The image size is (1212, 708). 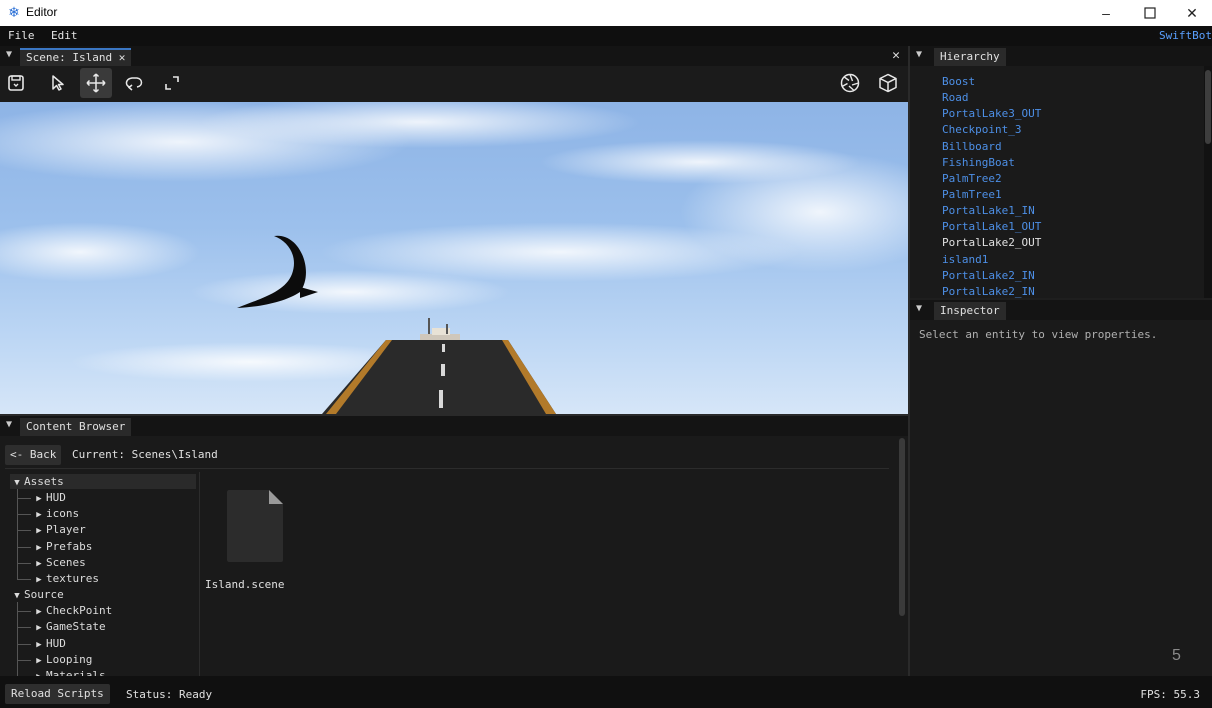 I want to click on tree-item: ▶ Looping, so click(x=62, y=659).